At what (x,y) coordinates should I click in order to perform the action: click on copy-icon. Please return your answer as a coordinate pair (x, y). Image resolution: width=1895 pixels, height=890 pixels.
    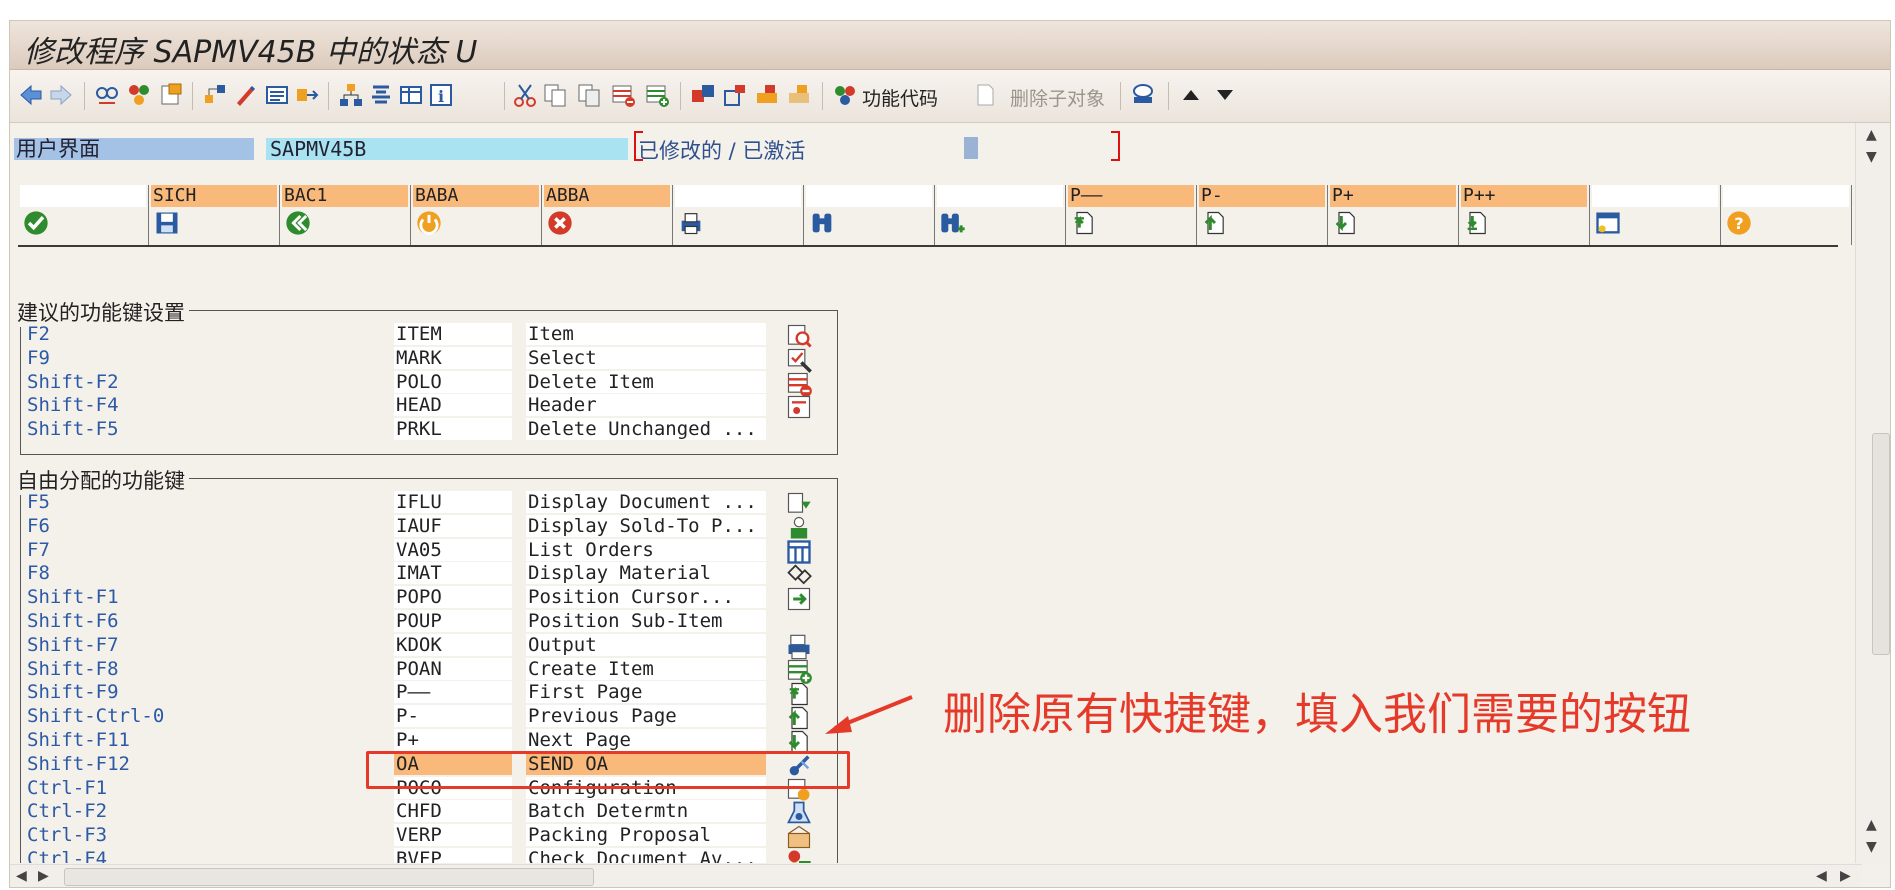
    Looking at the image, I should click on (555, 95).